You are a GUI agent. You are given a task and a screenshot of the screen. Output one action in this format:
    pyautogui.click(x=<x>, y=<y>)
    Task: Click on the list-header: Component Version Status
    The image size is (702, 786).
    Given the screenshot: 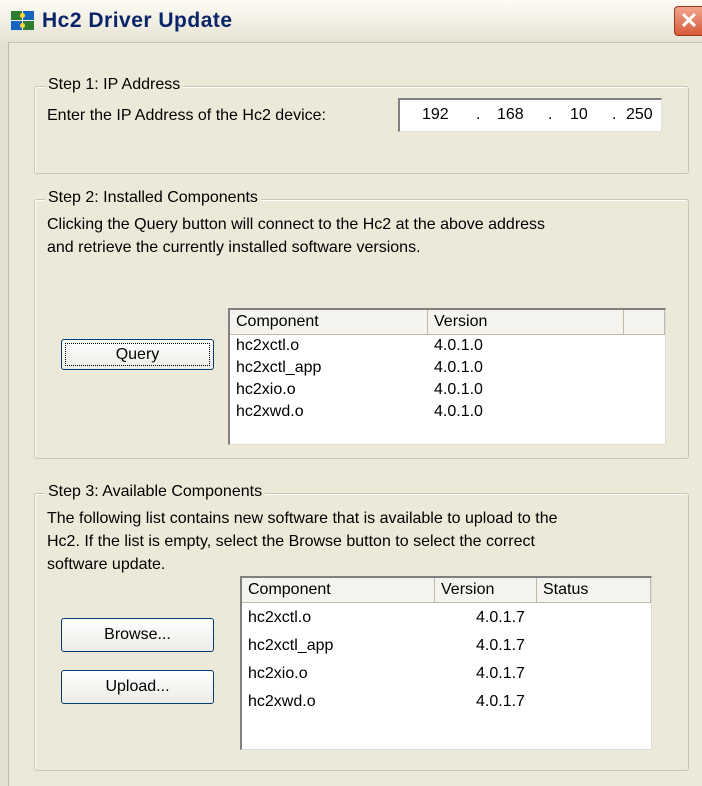 What is the action you would take?
    pyautogui.click(x=446, y=590)
    